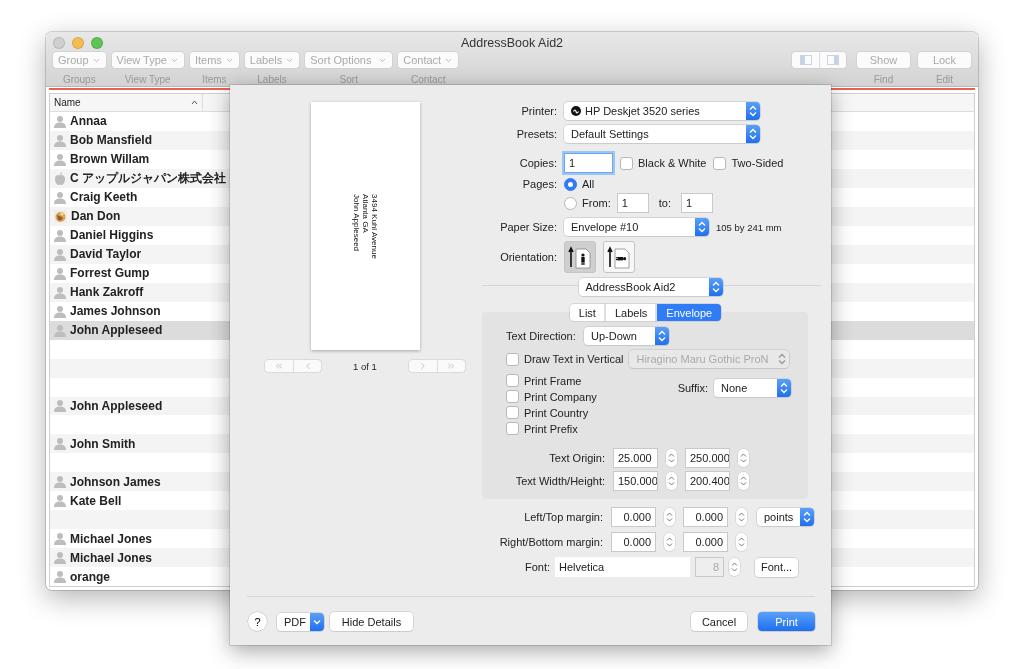 Image resolution: width=1024 pixels, height=669 pixels. I want to click on contact-name: Hank Zakroff, so click(107, 292).